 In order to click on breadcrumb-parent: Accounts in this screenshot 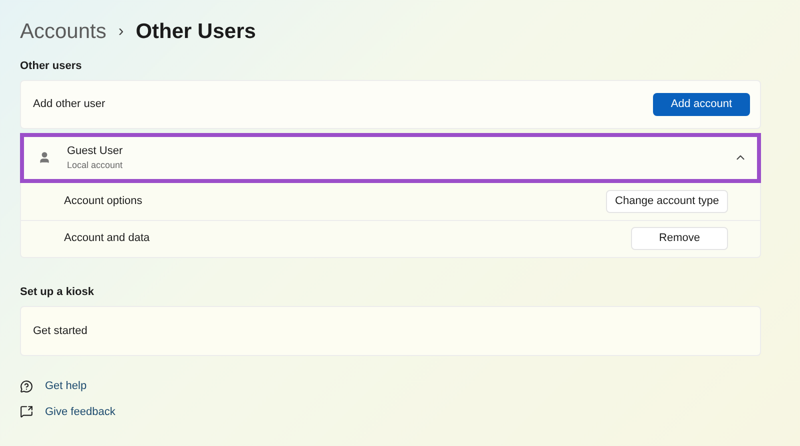, I will do `click(63, 32)`.